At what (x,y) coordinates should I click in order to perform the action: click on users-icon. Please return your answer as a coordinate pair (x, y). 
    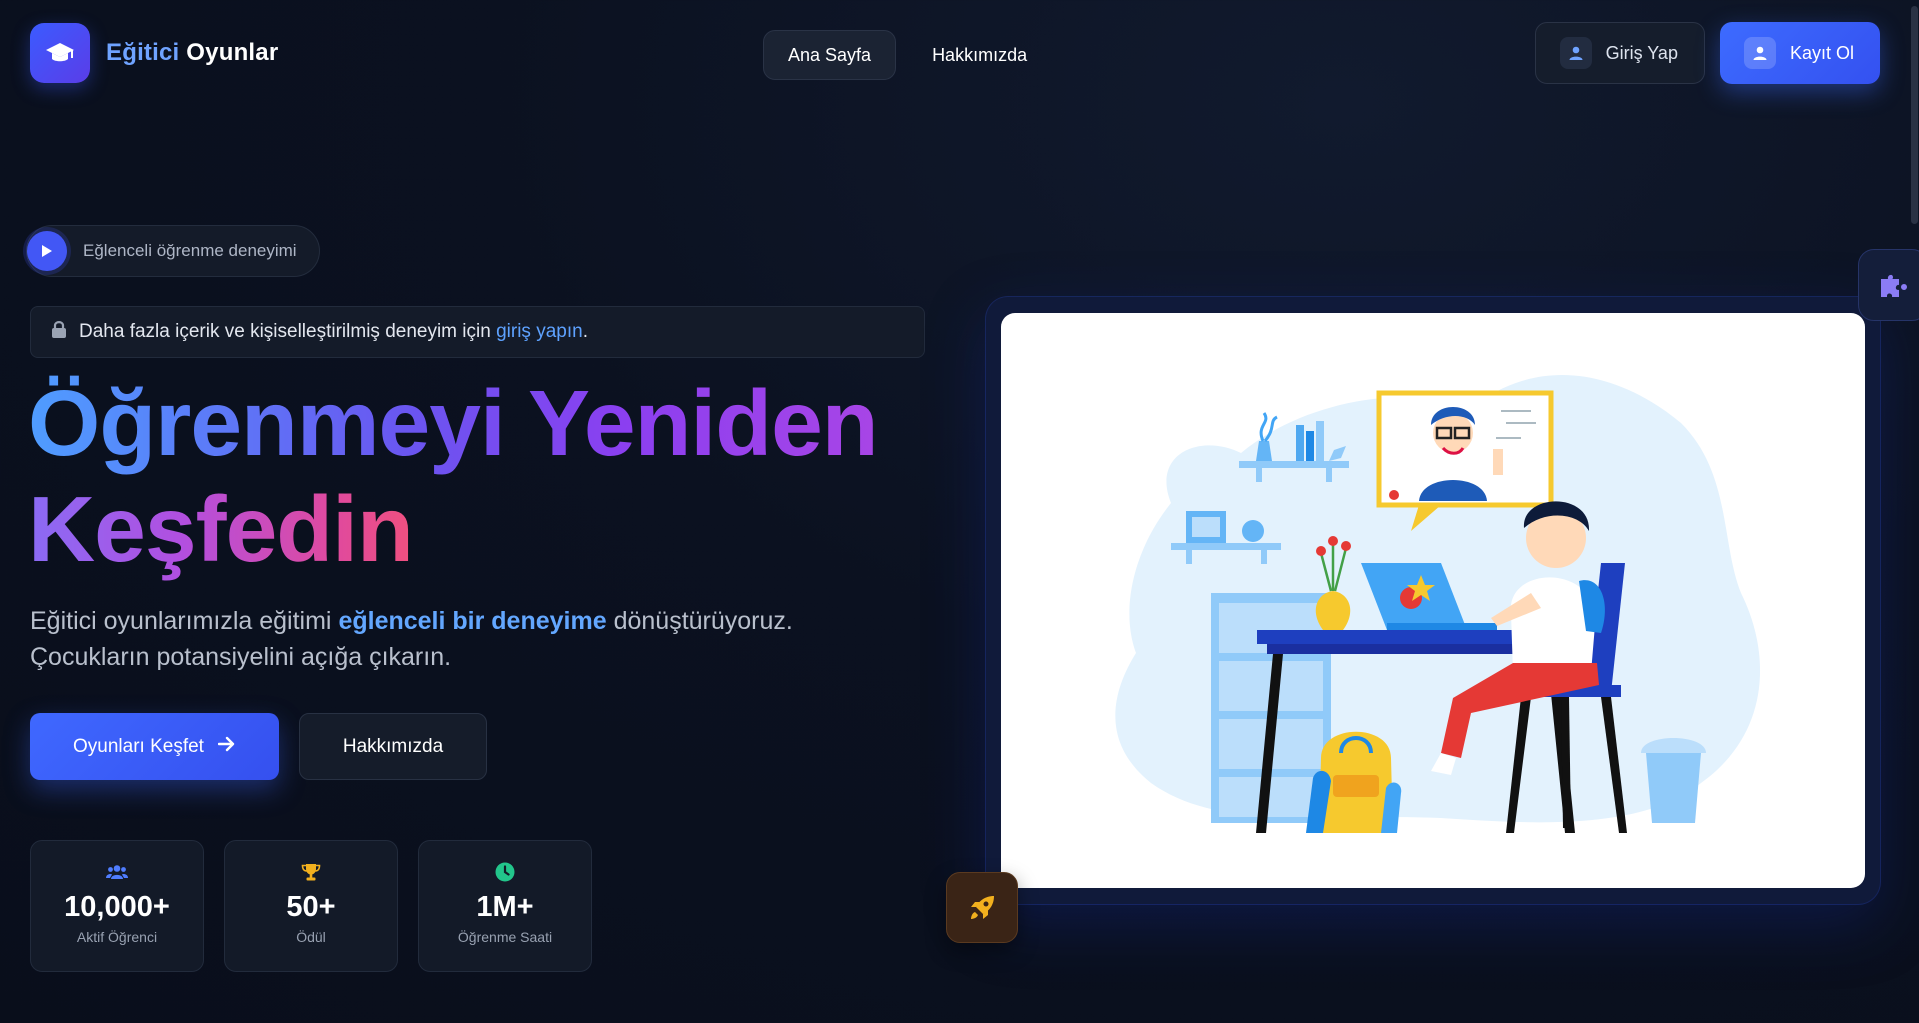
    Looking at the image, I should click on (117, 872).